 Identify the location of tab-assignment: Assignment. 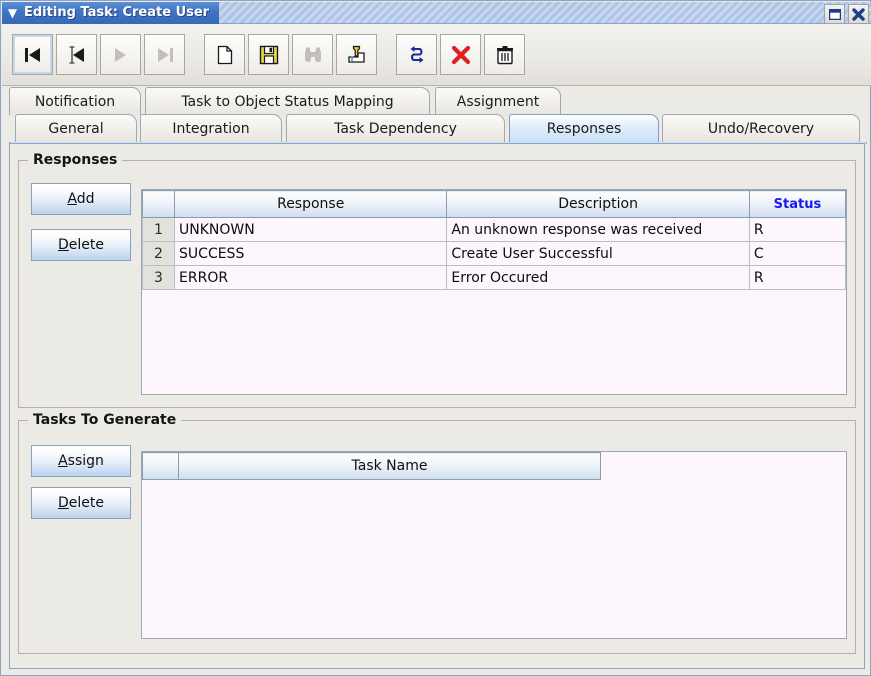
(498, 101).